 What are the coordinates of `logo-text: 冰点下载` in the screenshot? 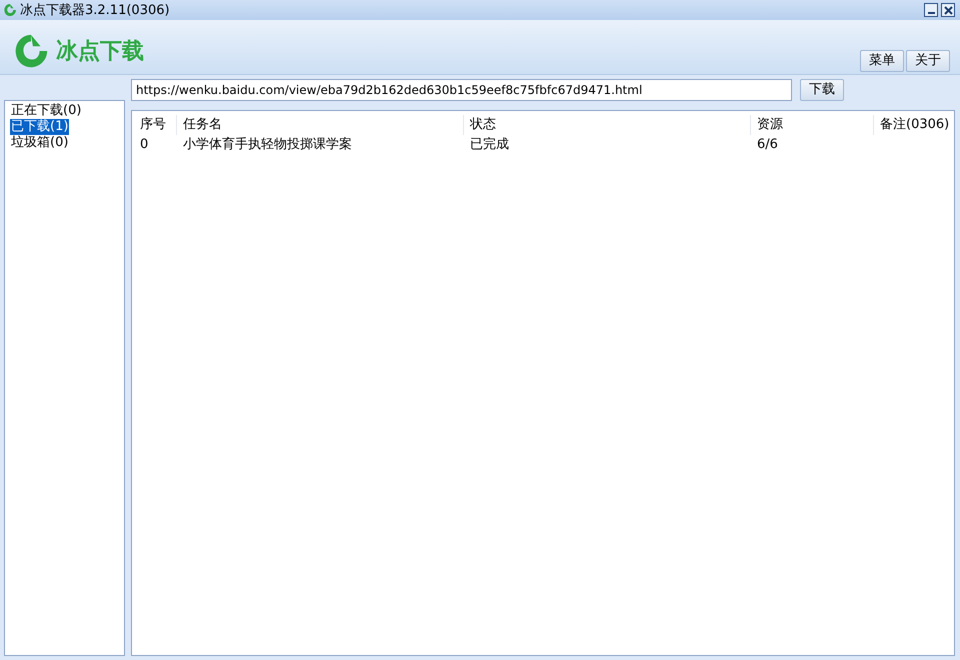 It's located at (100, 52).